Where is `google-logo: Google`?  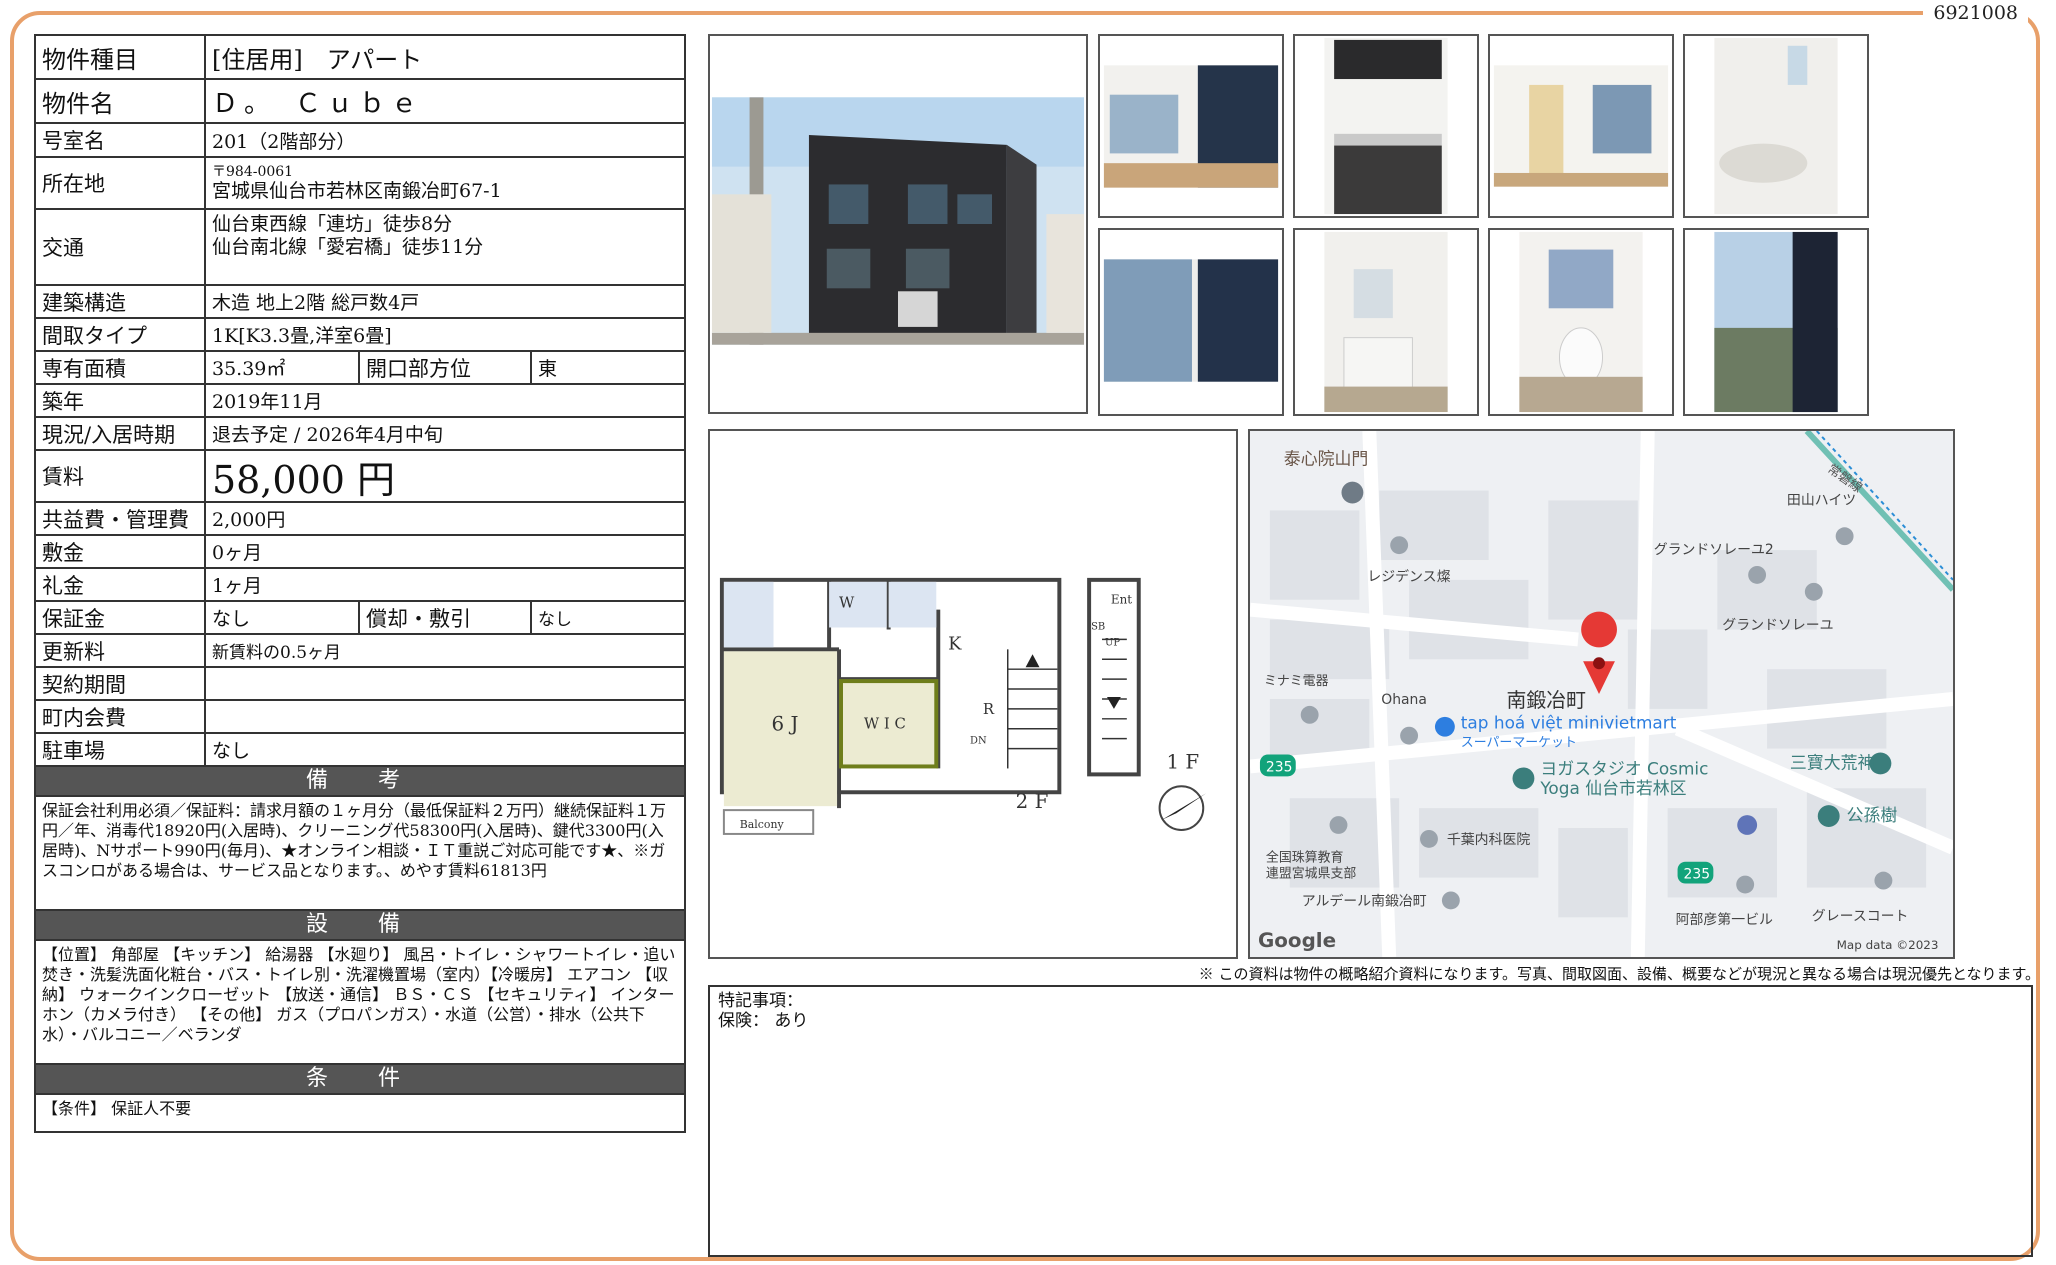
google-logo: Google is located at coordinates (1297, 940).